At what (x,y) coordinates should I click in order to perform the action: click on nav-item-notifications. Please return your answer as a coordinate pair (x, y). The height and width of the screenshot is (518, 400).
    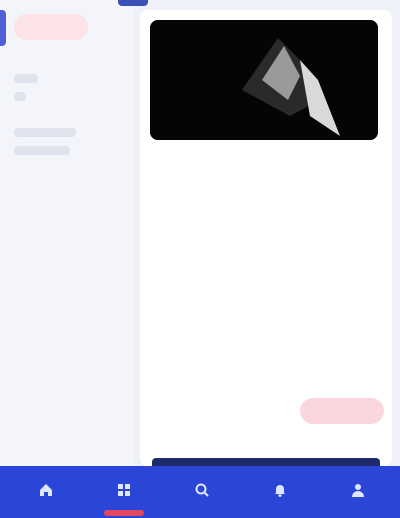
    Looking at the image, I should click on (280, 492).